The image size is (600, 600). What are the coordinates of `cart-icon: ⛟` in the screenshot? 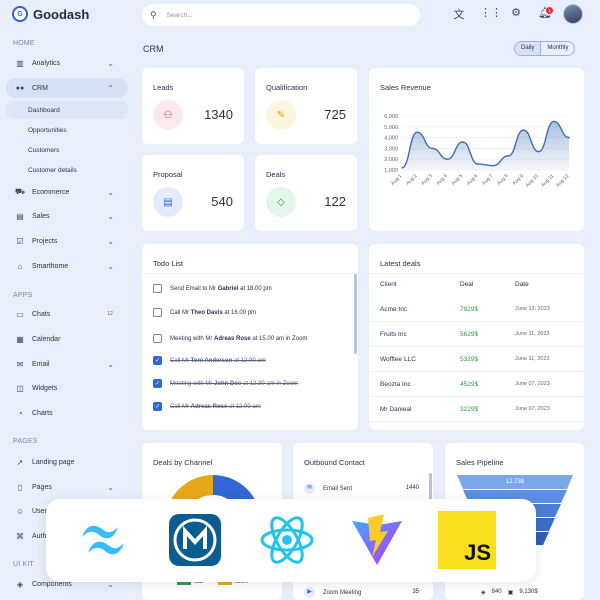 It's located at (20, 191).